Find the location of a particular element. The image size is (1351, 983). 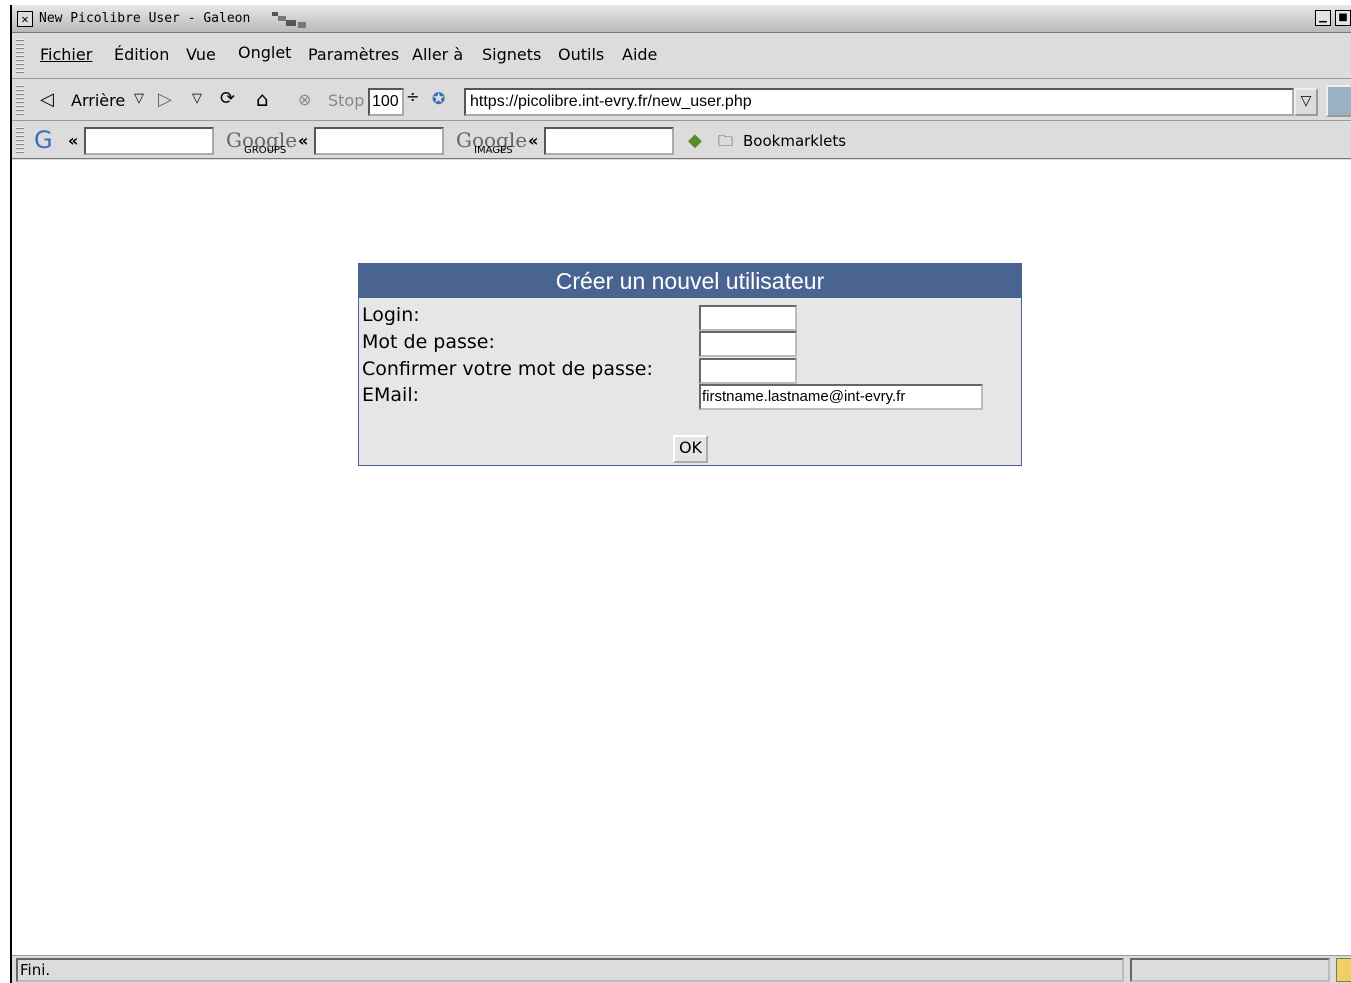

window-title: New Picolibre User - Galeon is located at coordinates (145, 18).